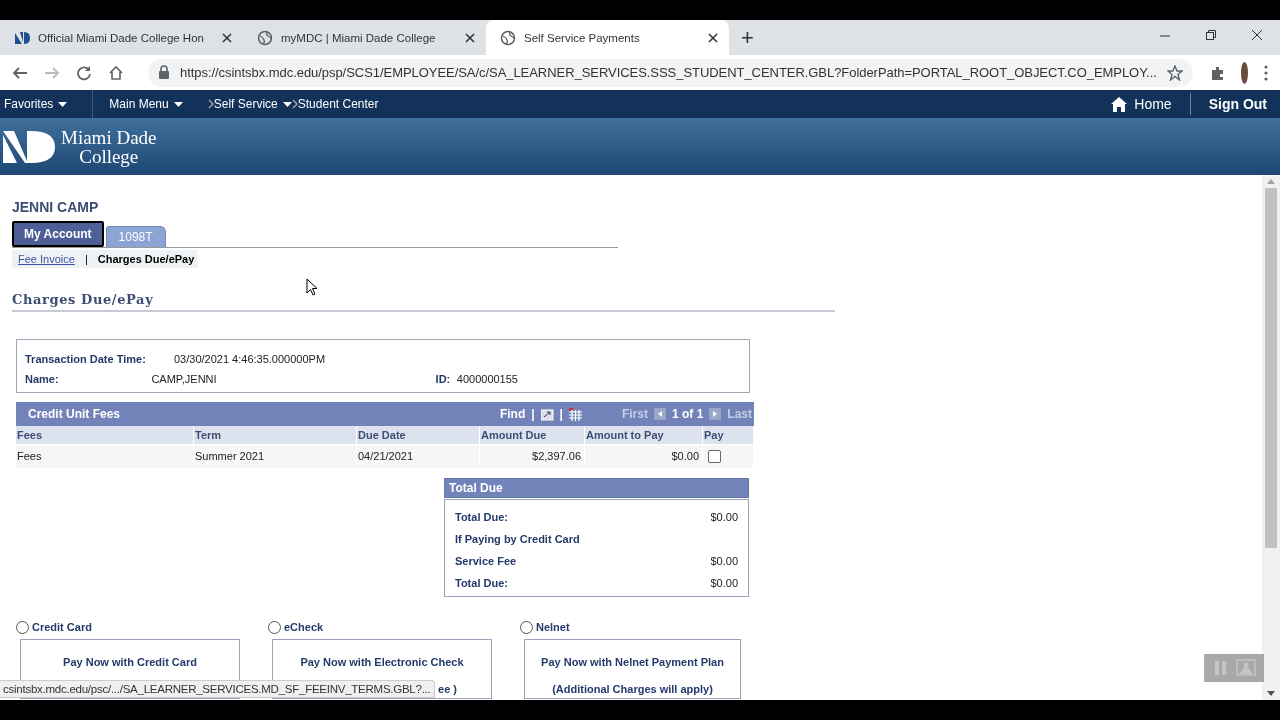  What do you see at coordinates (250, 359) in the screenshot?
I see `field-value: 03/30/2021 4:46:35.000000PM` at bounding box center [250, 359].